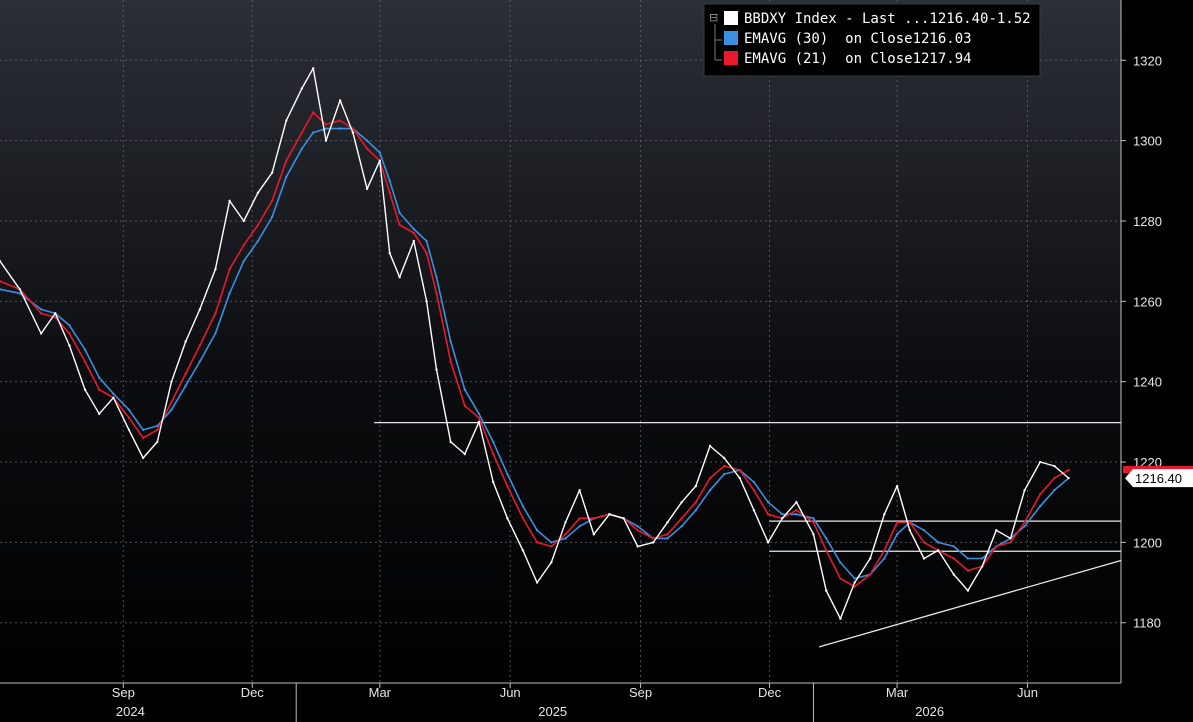 The image size is (1193, 722). Describe the element at coordinates (713, 18) in the screenshot. I see `legend-collapse-icon: ⊟` at that location.